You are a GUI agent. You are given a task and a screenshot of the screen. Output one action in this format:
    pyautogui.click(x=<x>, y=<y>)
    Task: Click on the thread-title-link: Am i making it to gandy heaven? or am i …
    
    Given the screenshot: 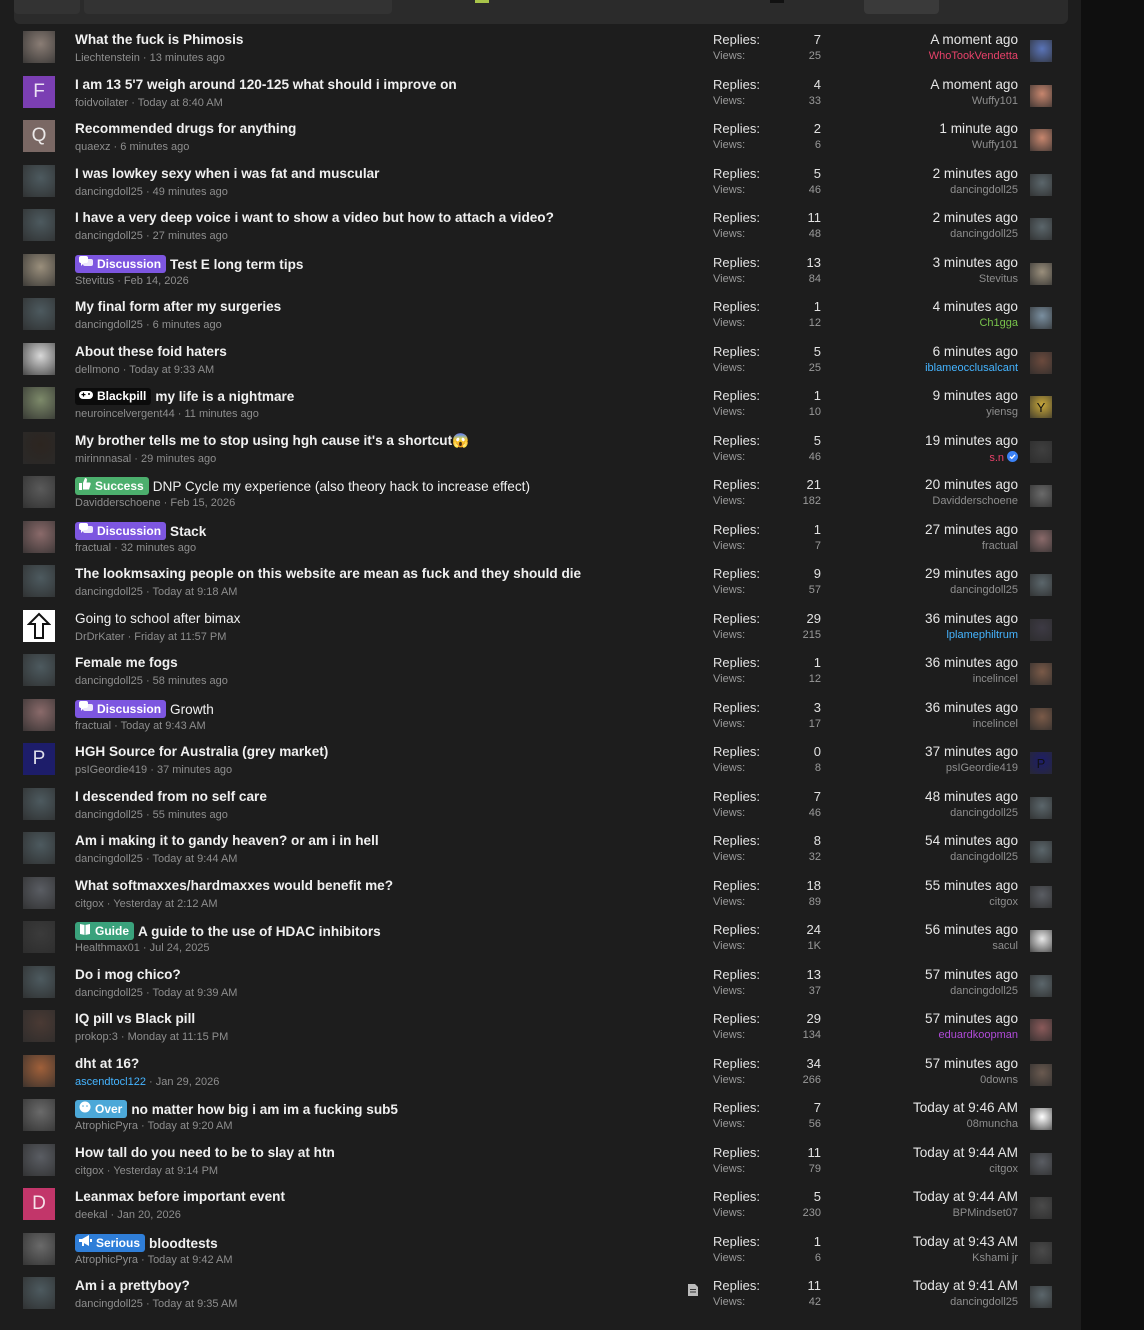 What is the action you would take?
    pyautogui.click(x=227, y=840)
    